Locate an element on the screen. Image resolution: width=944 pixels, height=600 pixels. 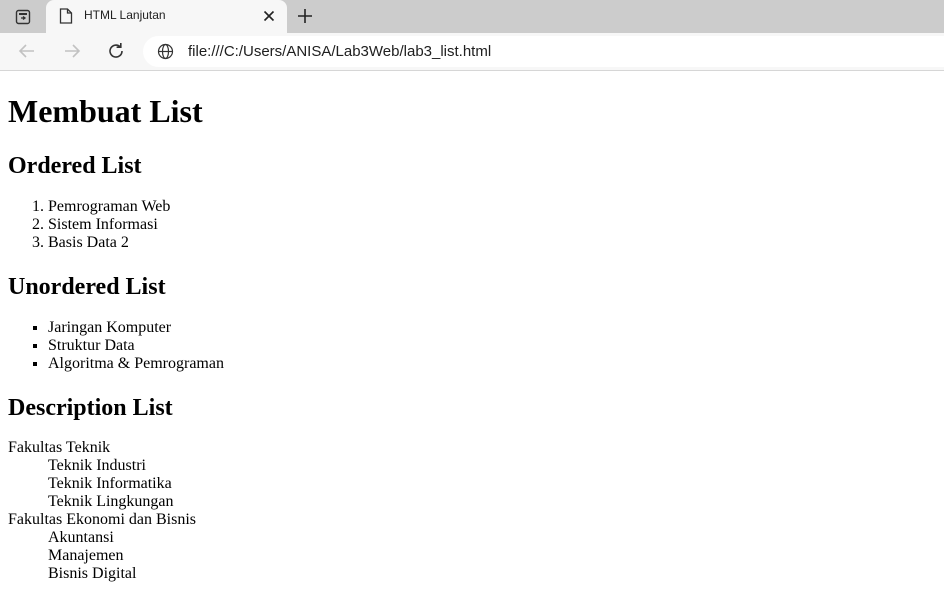
list-item: Jaringan Komputer is located at coordinates (136, 328).